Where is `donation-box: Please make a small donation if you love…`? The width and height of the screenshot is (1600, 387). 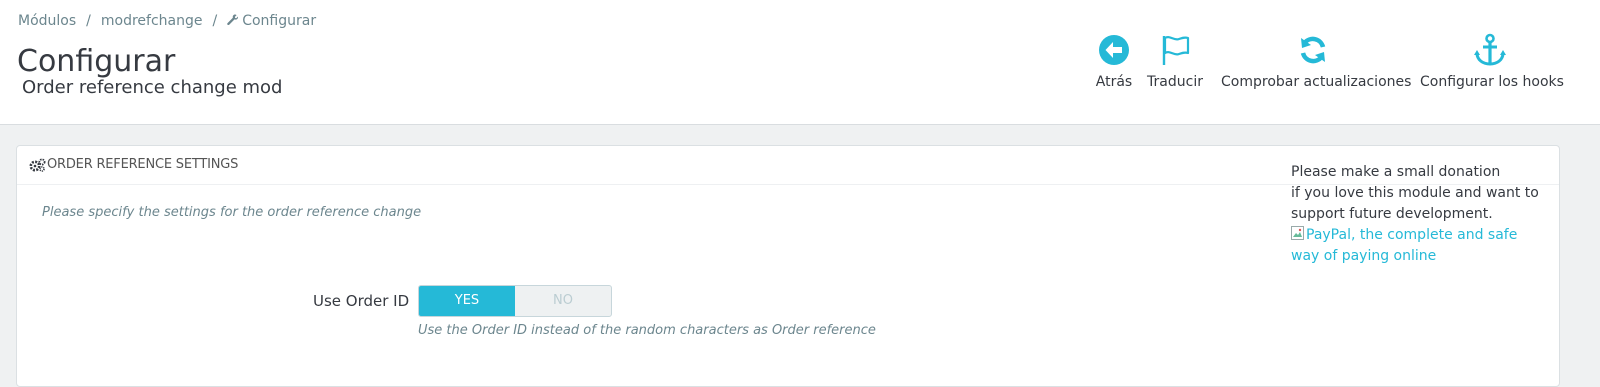 donation-box: Please make a small donation if you love… is located at coordinates (1416, 214).